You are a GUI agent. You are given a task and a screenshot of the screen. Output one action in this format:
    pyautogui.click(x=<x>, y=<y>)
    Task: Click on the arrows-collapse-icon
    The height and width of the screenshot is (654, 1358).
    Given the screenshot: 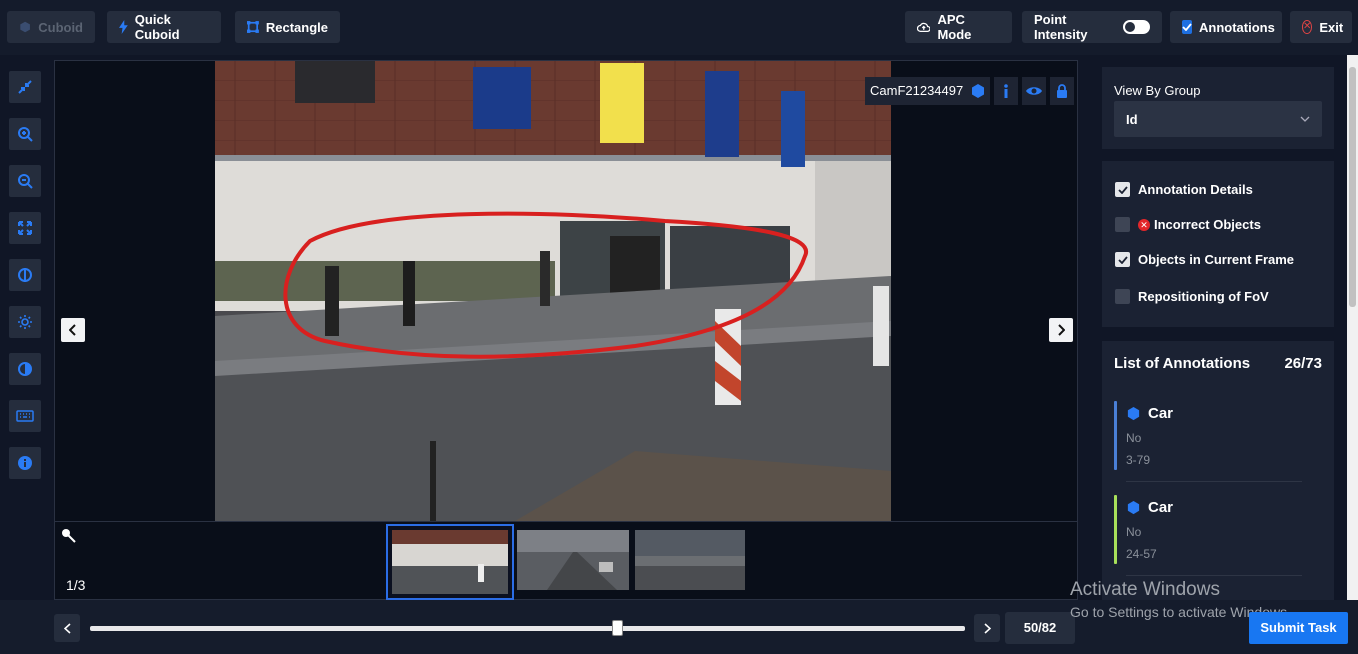 What is the action you would take?
    pyautogui.click(x=25, y=87)
    